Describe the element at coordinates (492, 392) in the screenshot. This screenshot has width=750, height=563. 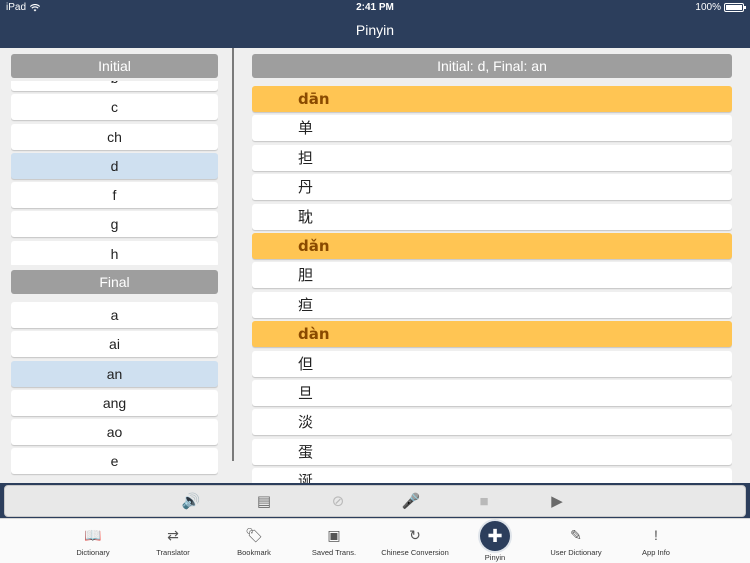
I see `character-row: 旦` at that location.